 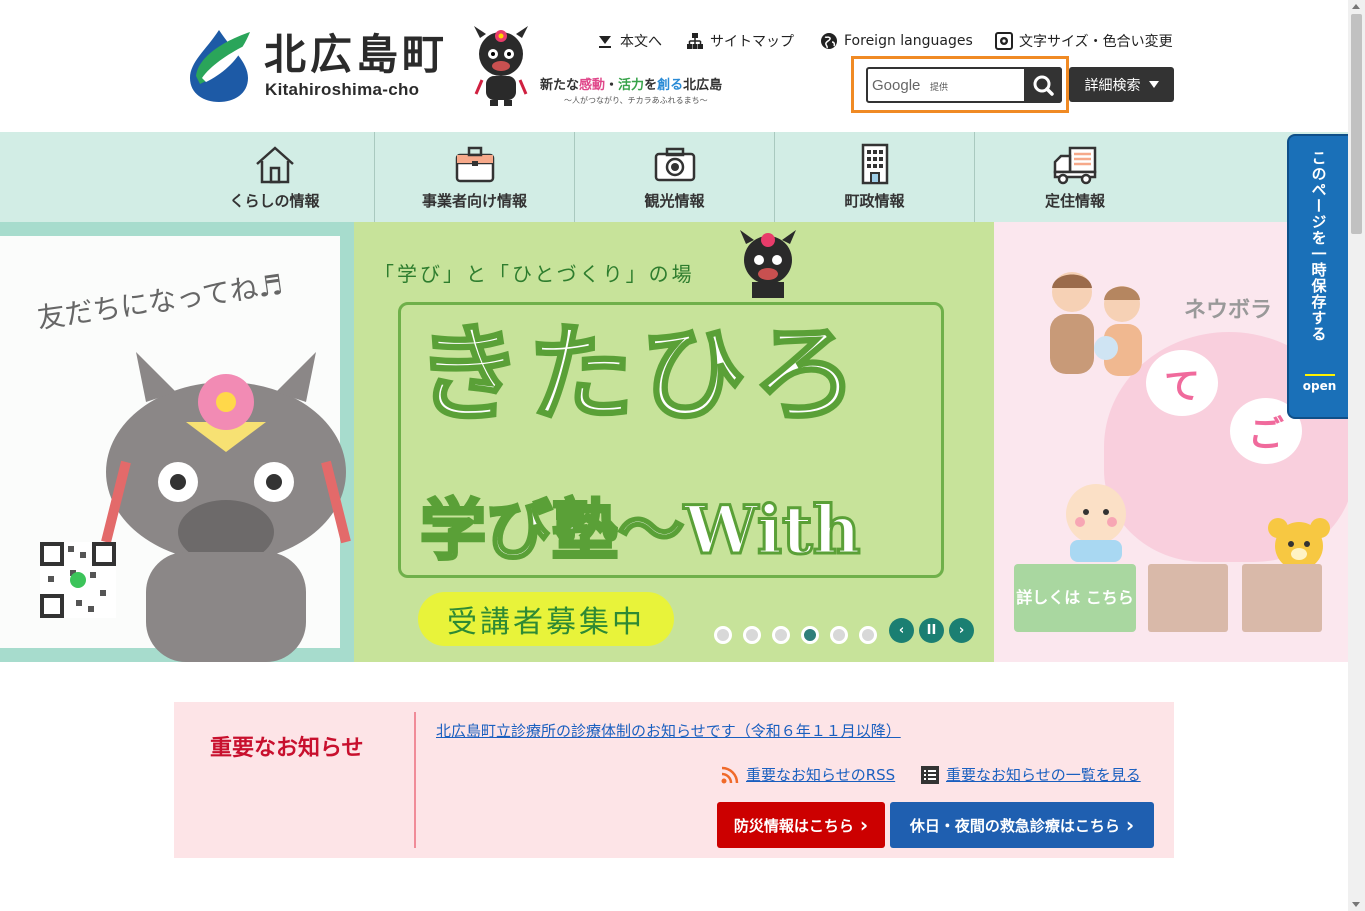 What do you see at coordinates (961, 630) in the screenshot?
I see `slider-next-button: ›` at bounding box center [961, 630].